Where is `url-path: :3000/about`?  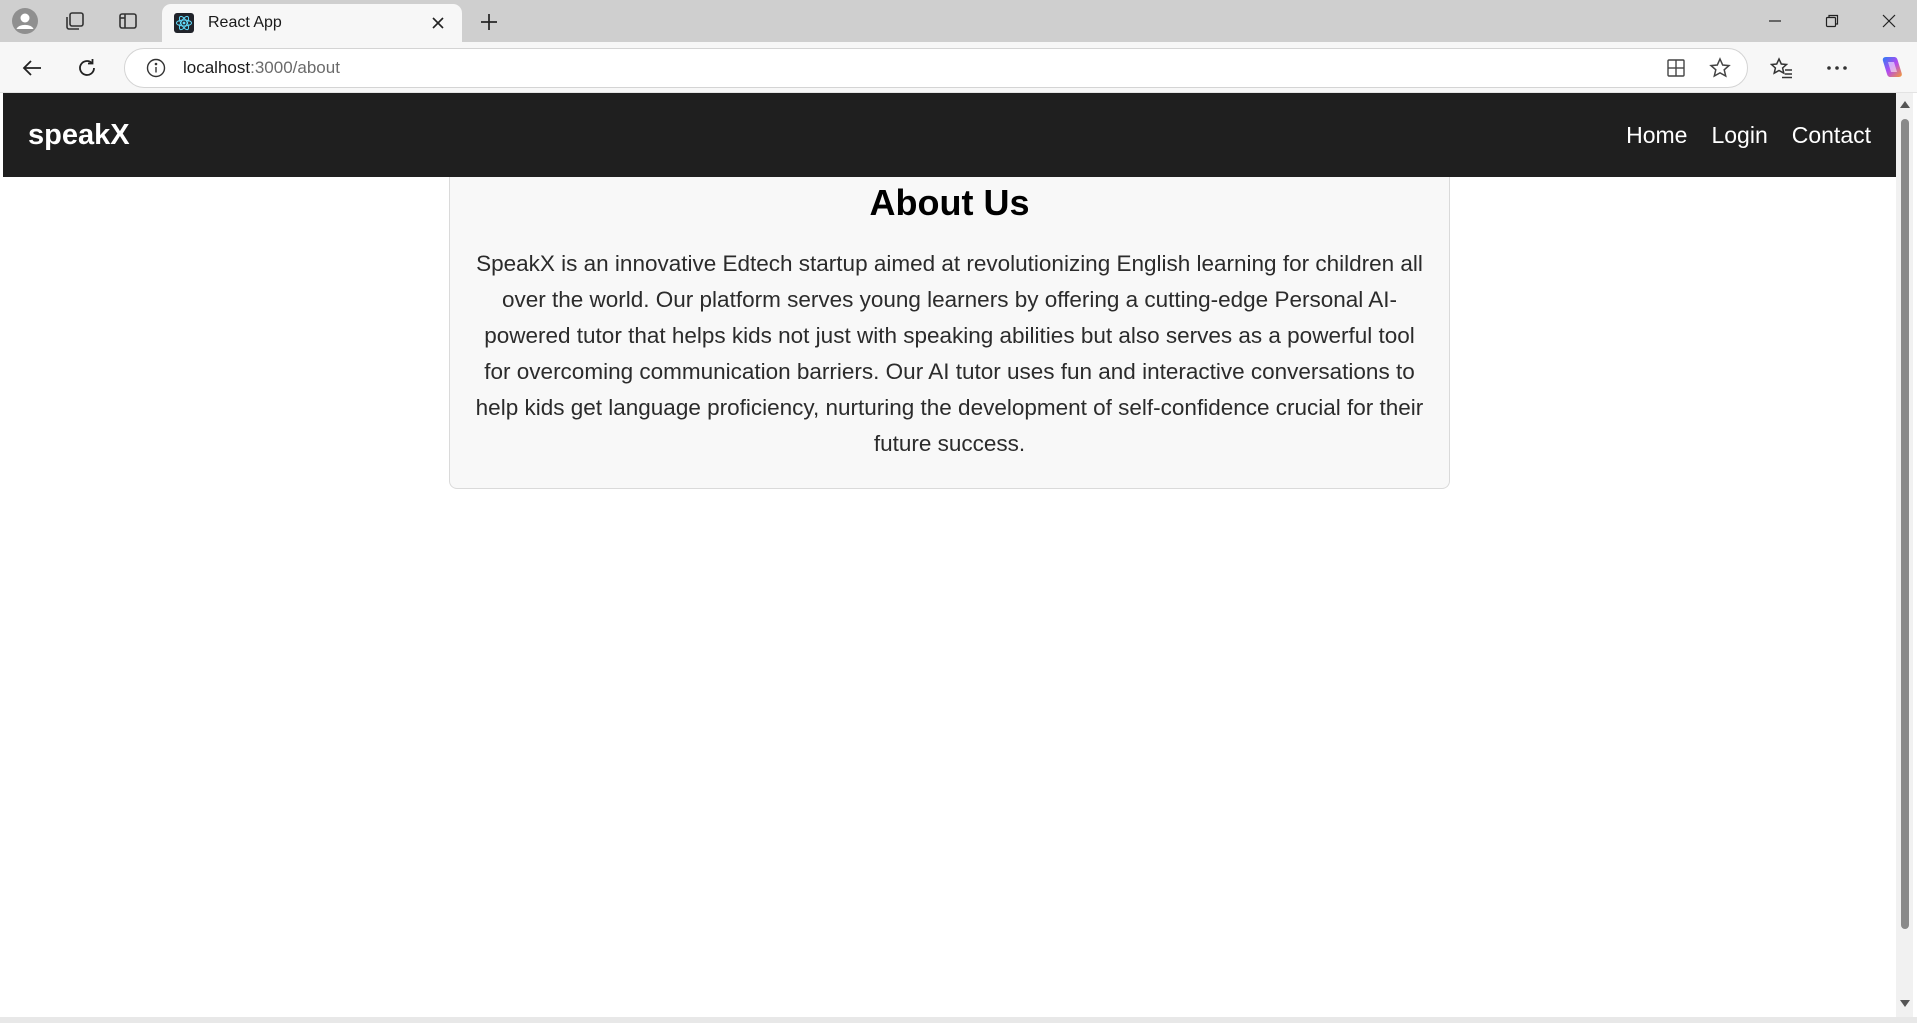
url-path: :3000/about is located at coordinates (295, 67).